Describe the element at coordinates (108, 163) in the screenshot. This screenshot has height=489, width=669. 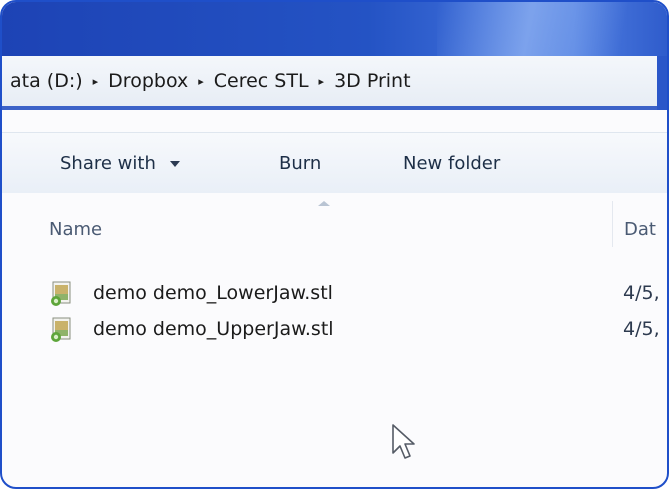
I see `share-with-label: Share with` at that location.